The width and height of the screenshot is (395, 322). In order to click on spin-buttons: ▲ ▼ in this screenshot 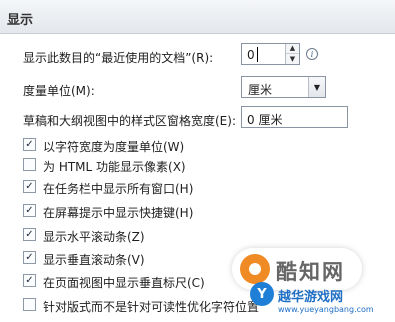, I will do `click(292, 54)`.